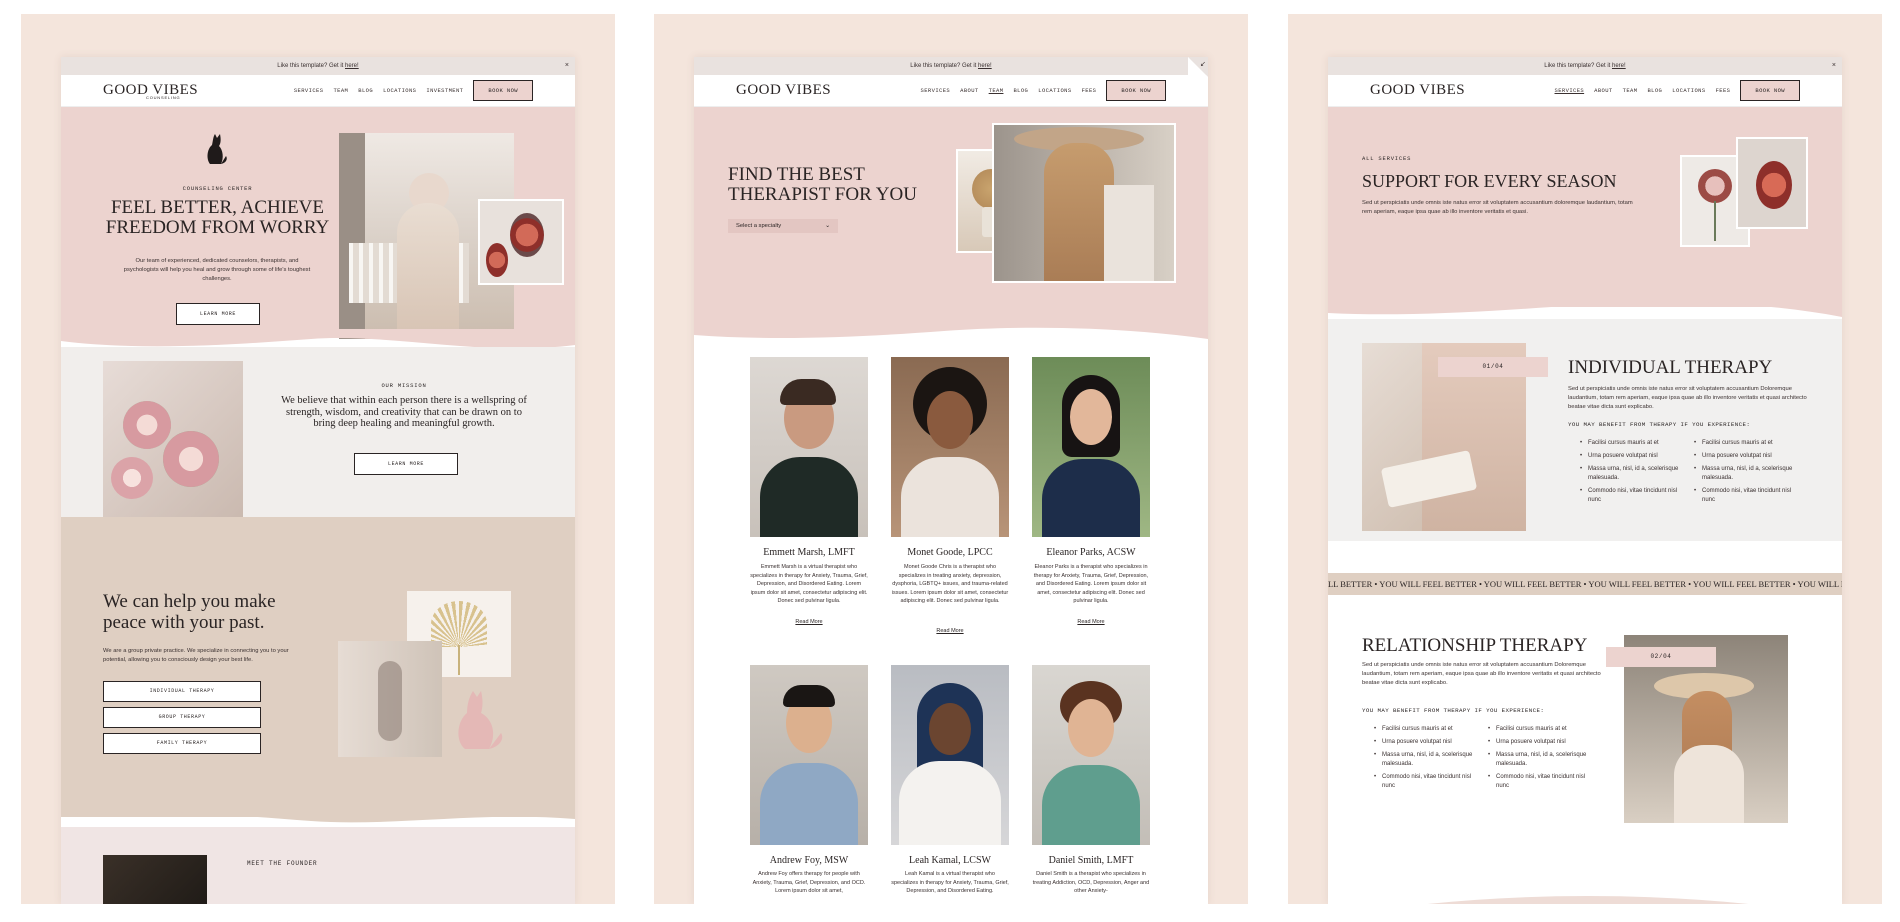  Describe the element at coordinates (217, 188) in the screenshot. I see `hero-eyebrow: COUNSELING CENTER` at that location.